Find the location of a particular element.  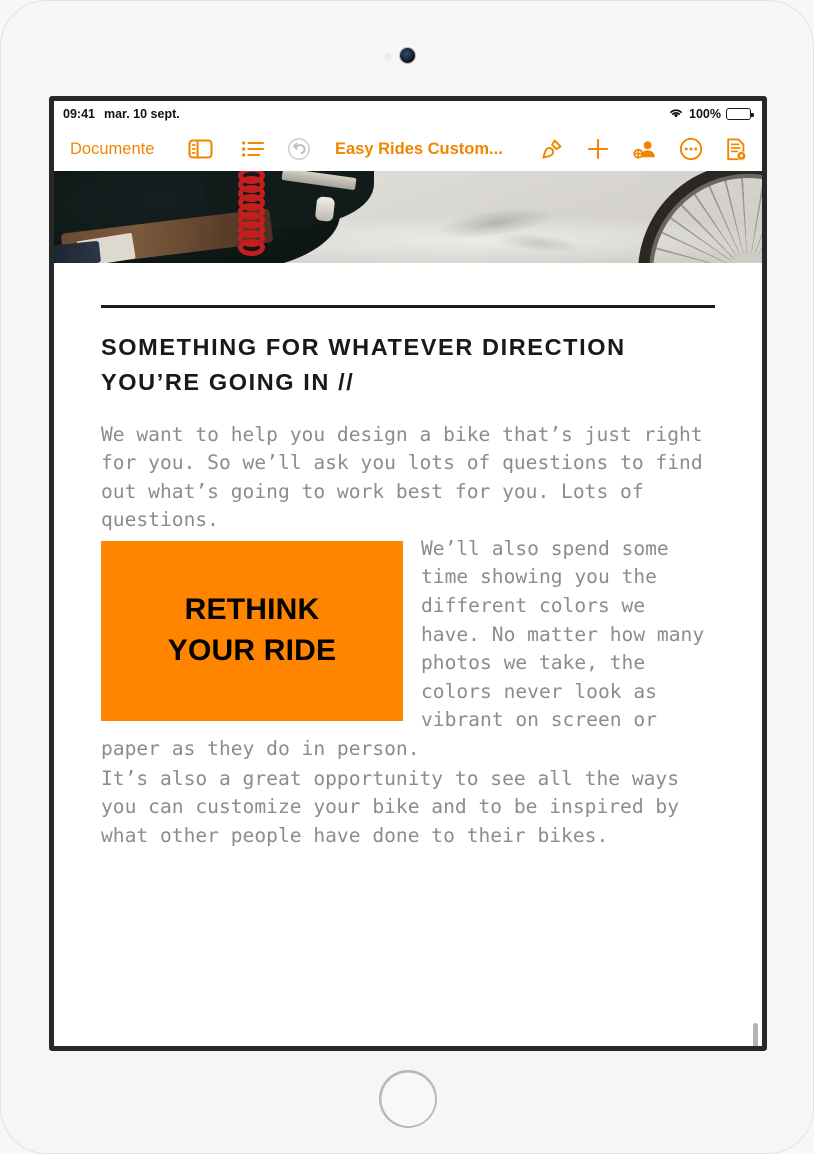

status-date: mar. 10 sept. is located at coordinates (141, 114).